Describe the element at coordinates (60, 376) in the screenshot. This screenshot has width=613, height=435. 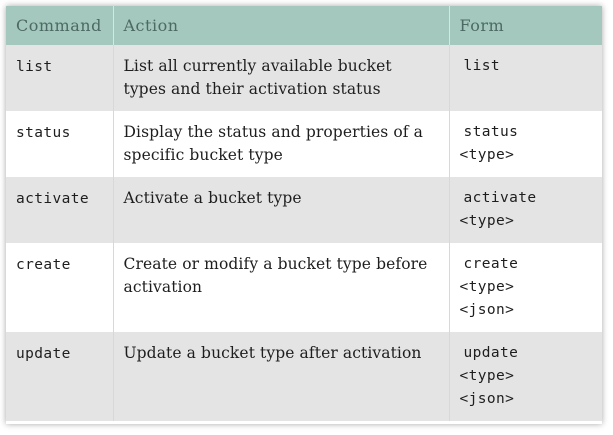
I see `command-cell: update` at that location.